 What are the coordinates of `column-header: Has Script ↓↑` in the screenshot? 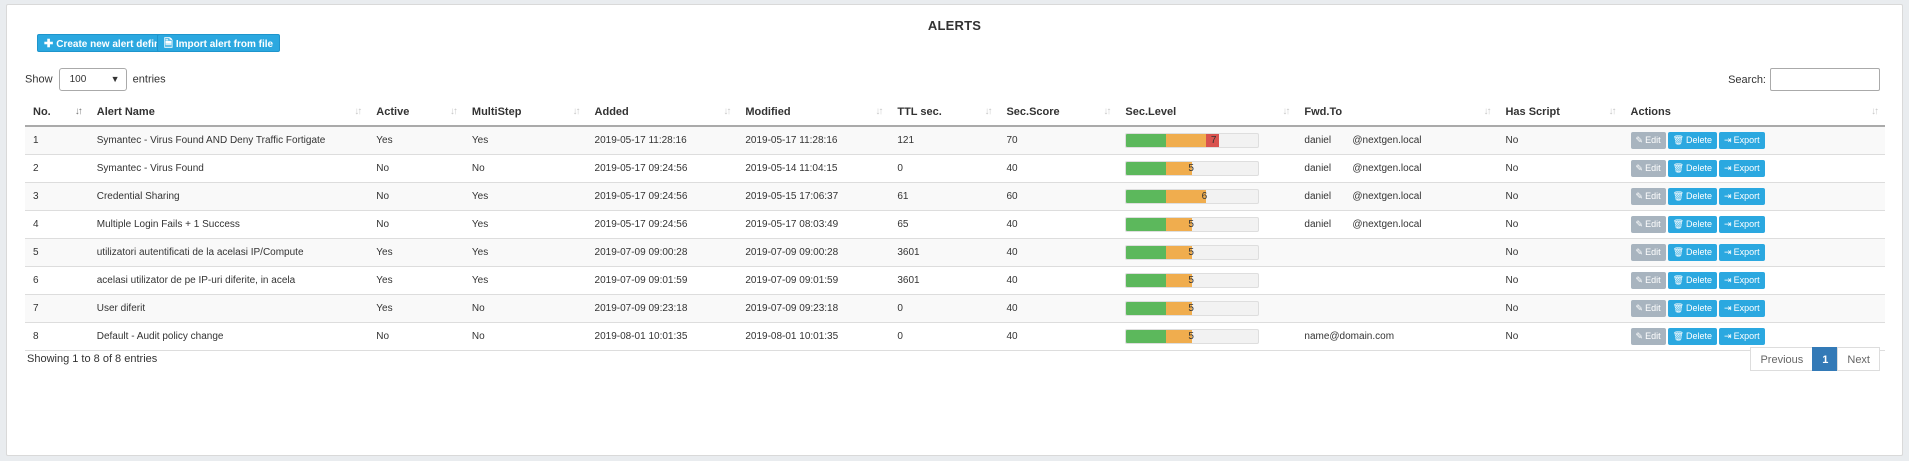 It's located at (1560, 113).